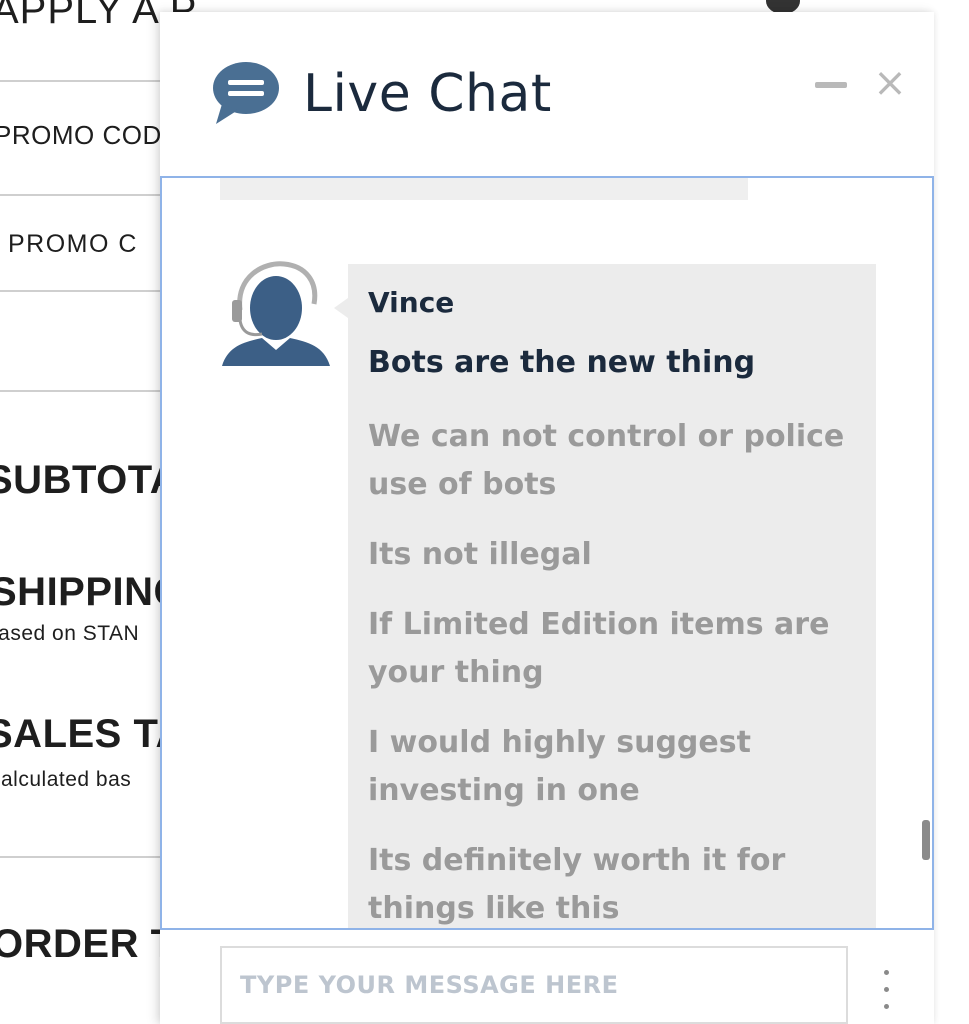 The height and width of the screenshot is (1024, 969). I want to click on minimize-icon, so click(831, 85).